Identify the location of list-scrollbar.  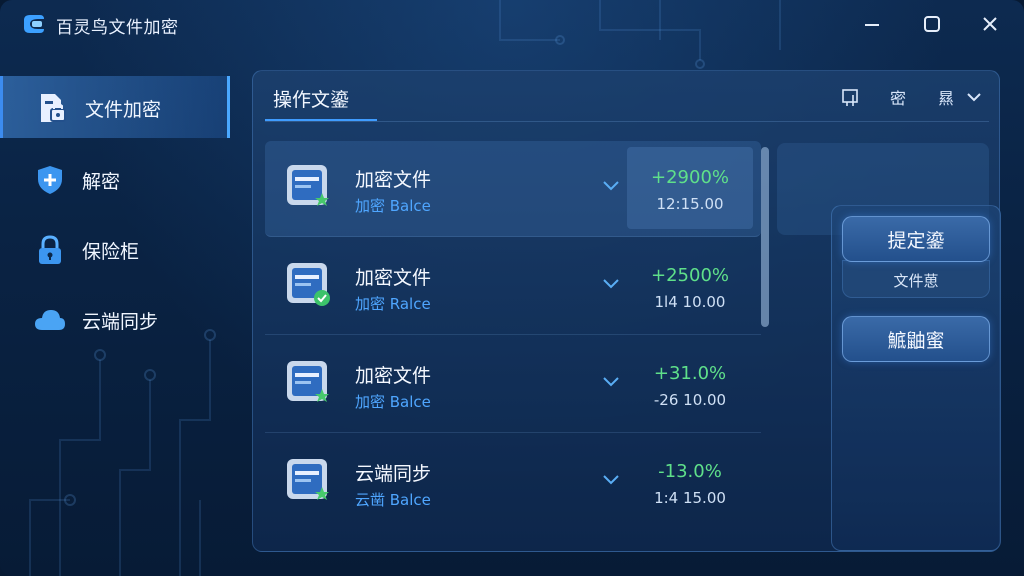
(765, 237).